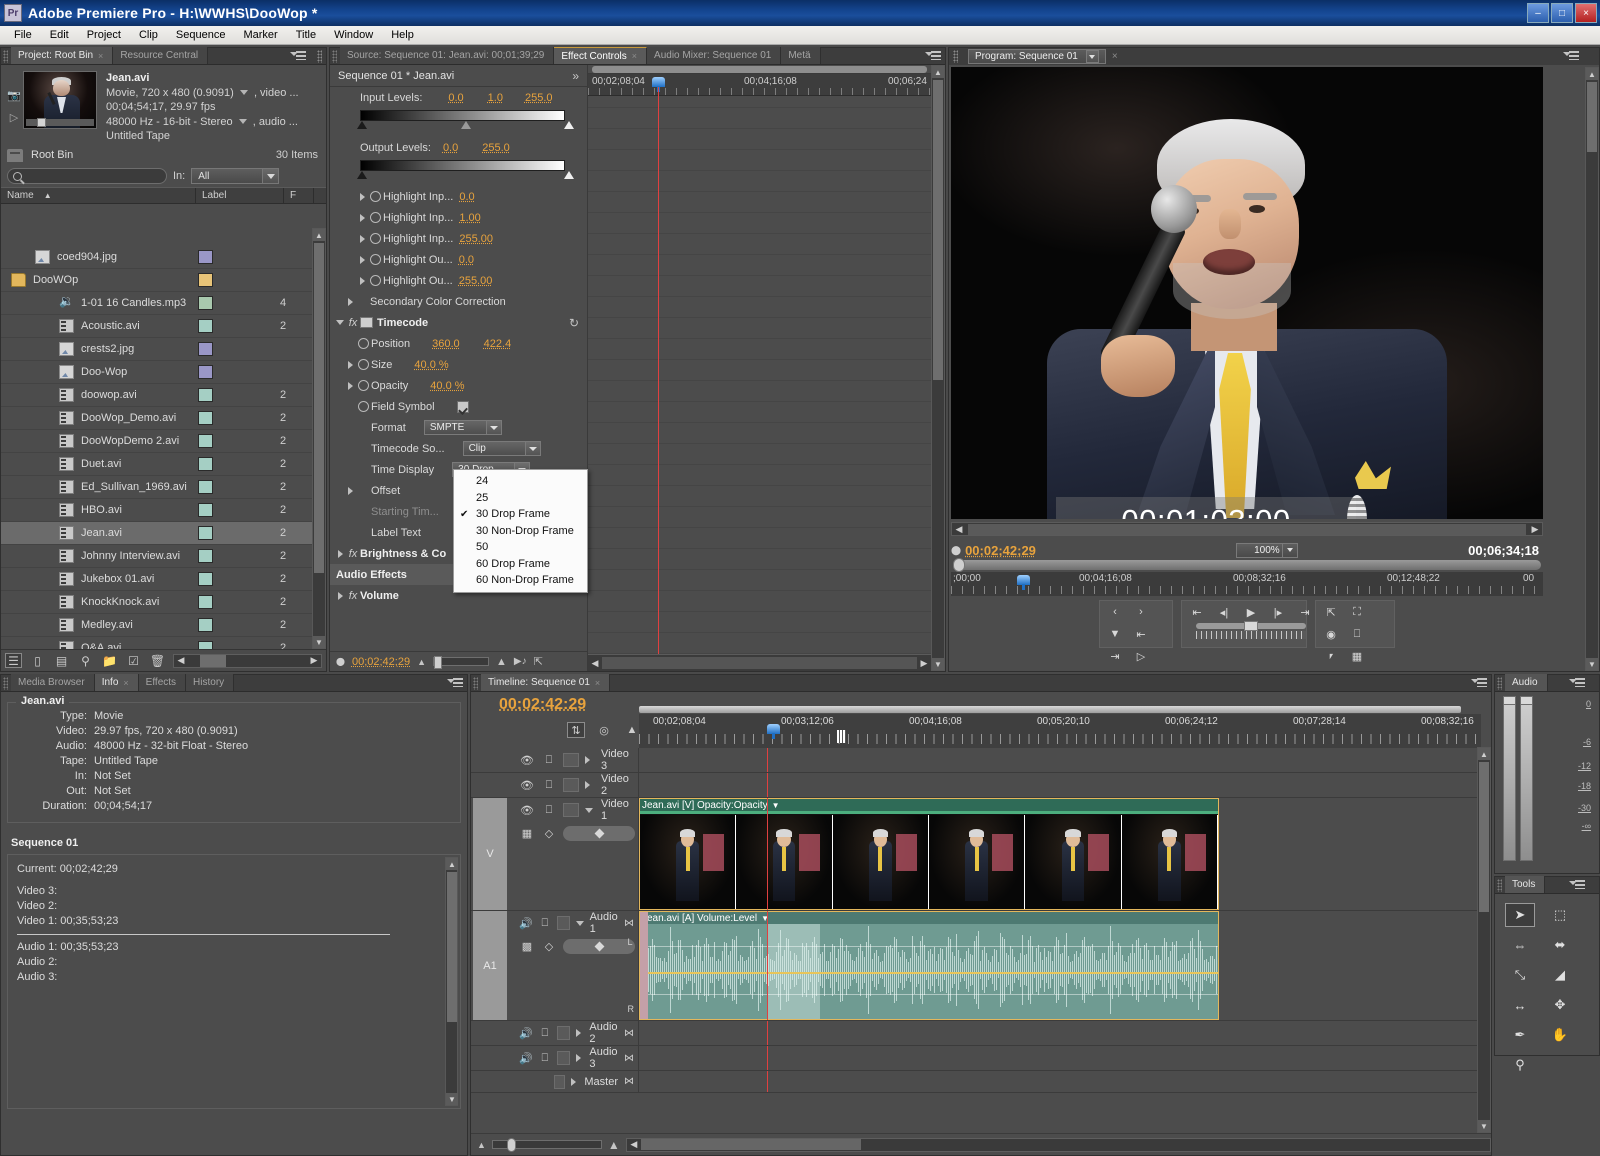 The image size is (1600, 1156). Describe the element at coordinates (501, 448) in the screenshot. I see `parameter-select: Clip` at that location.